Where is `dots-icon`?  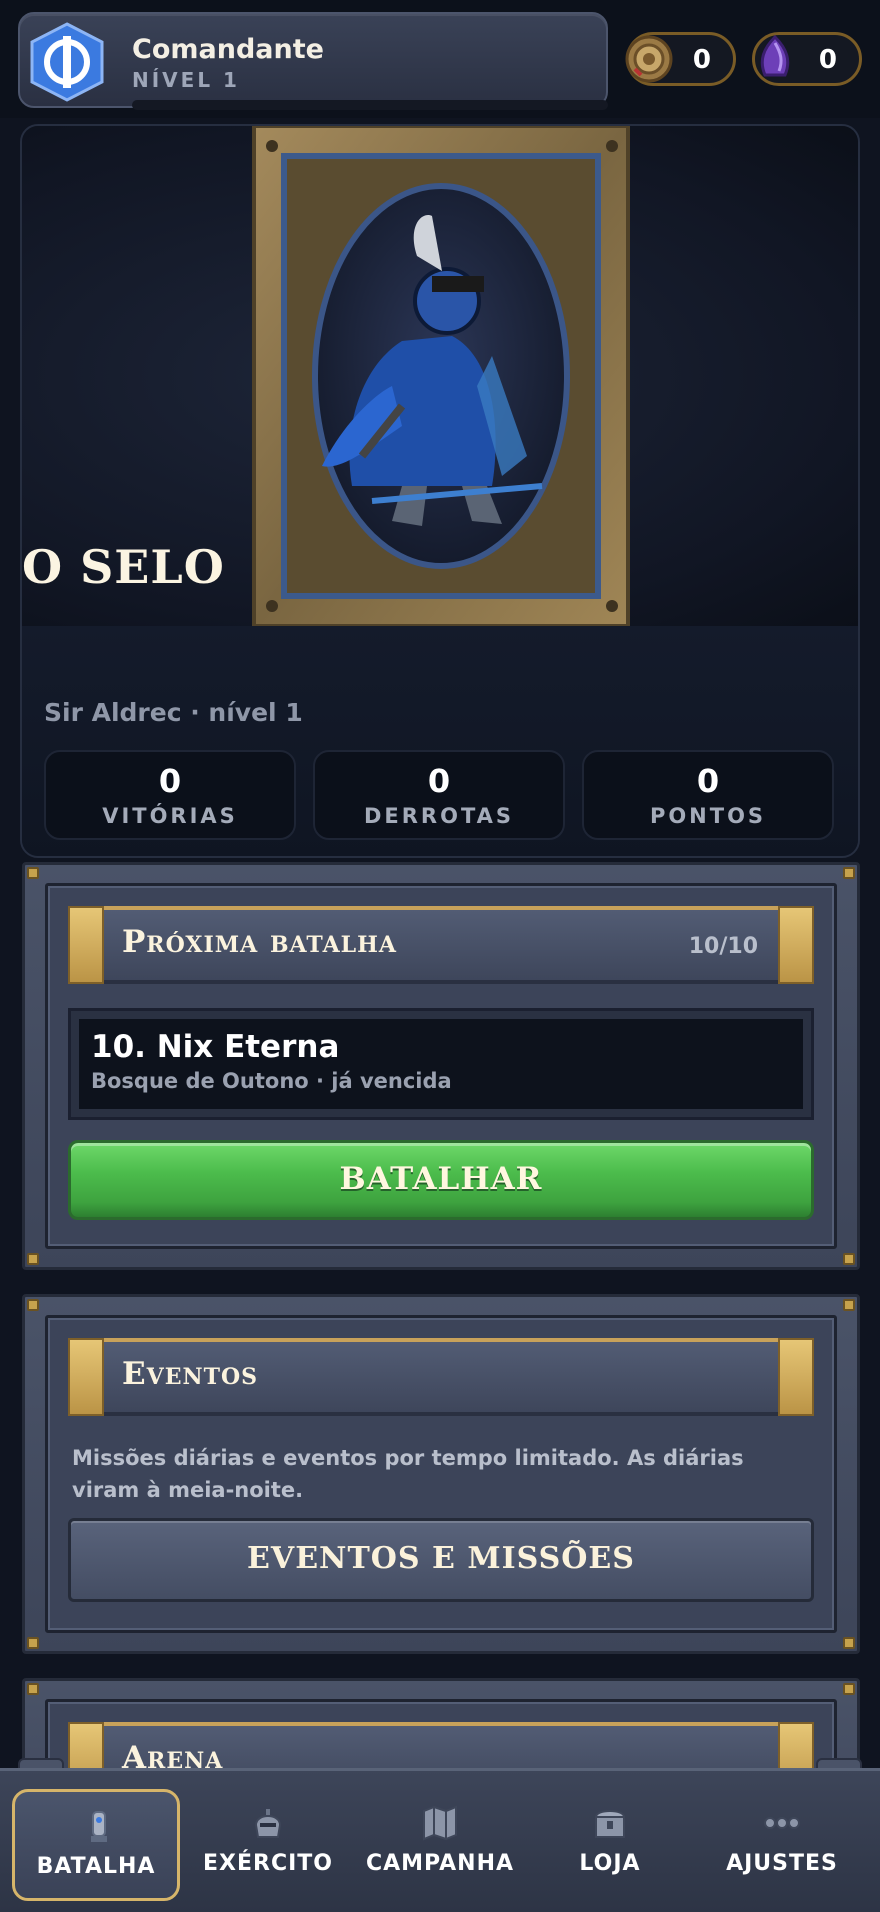
dots-icon is located at coordinates (782, 1823).